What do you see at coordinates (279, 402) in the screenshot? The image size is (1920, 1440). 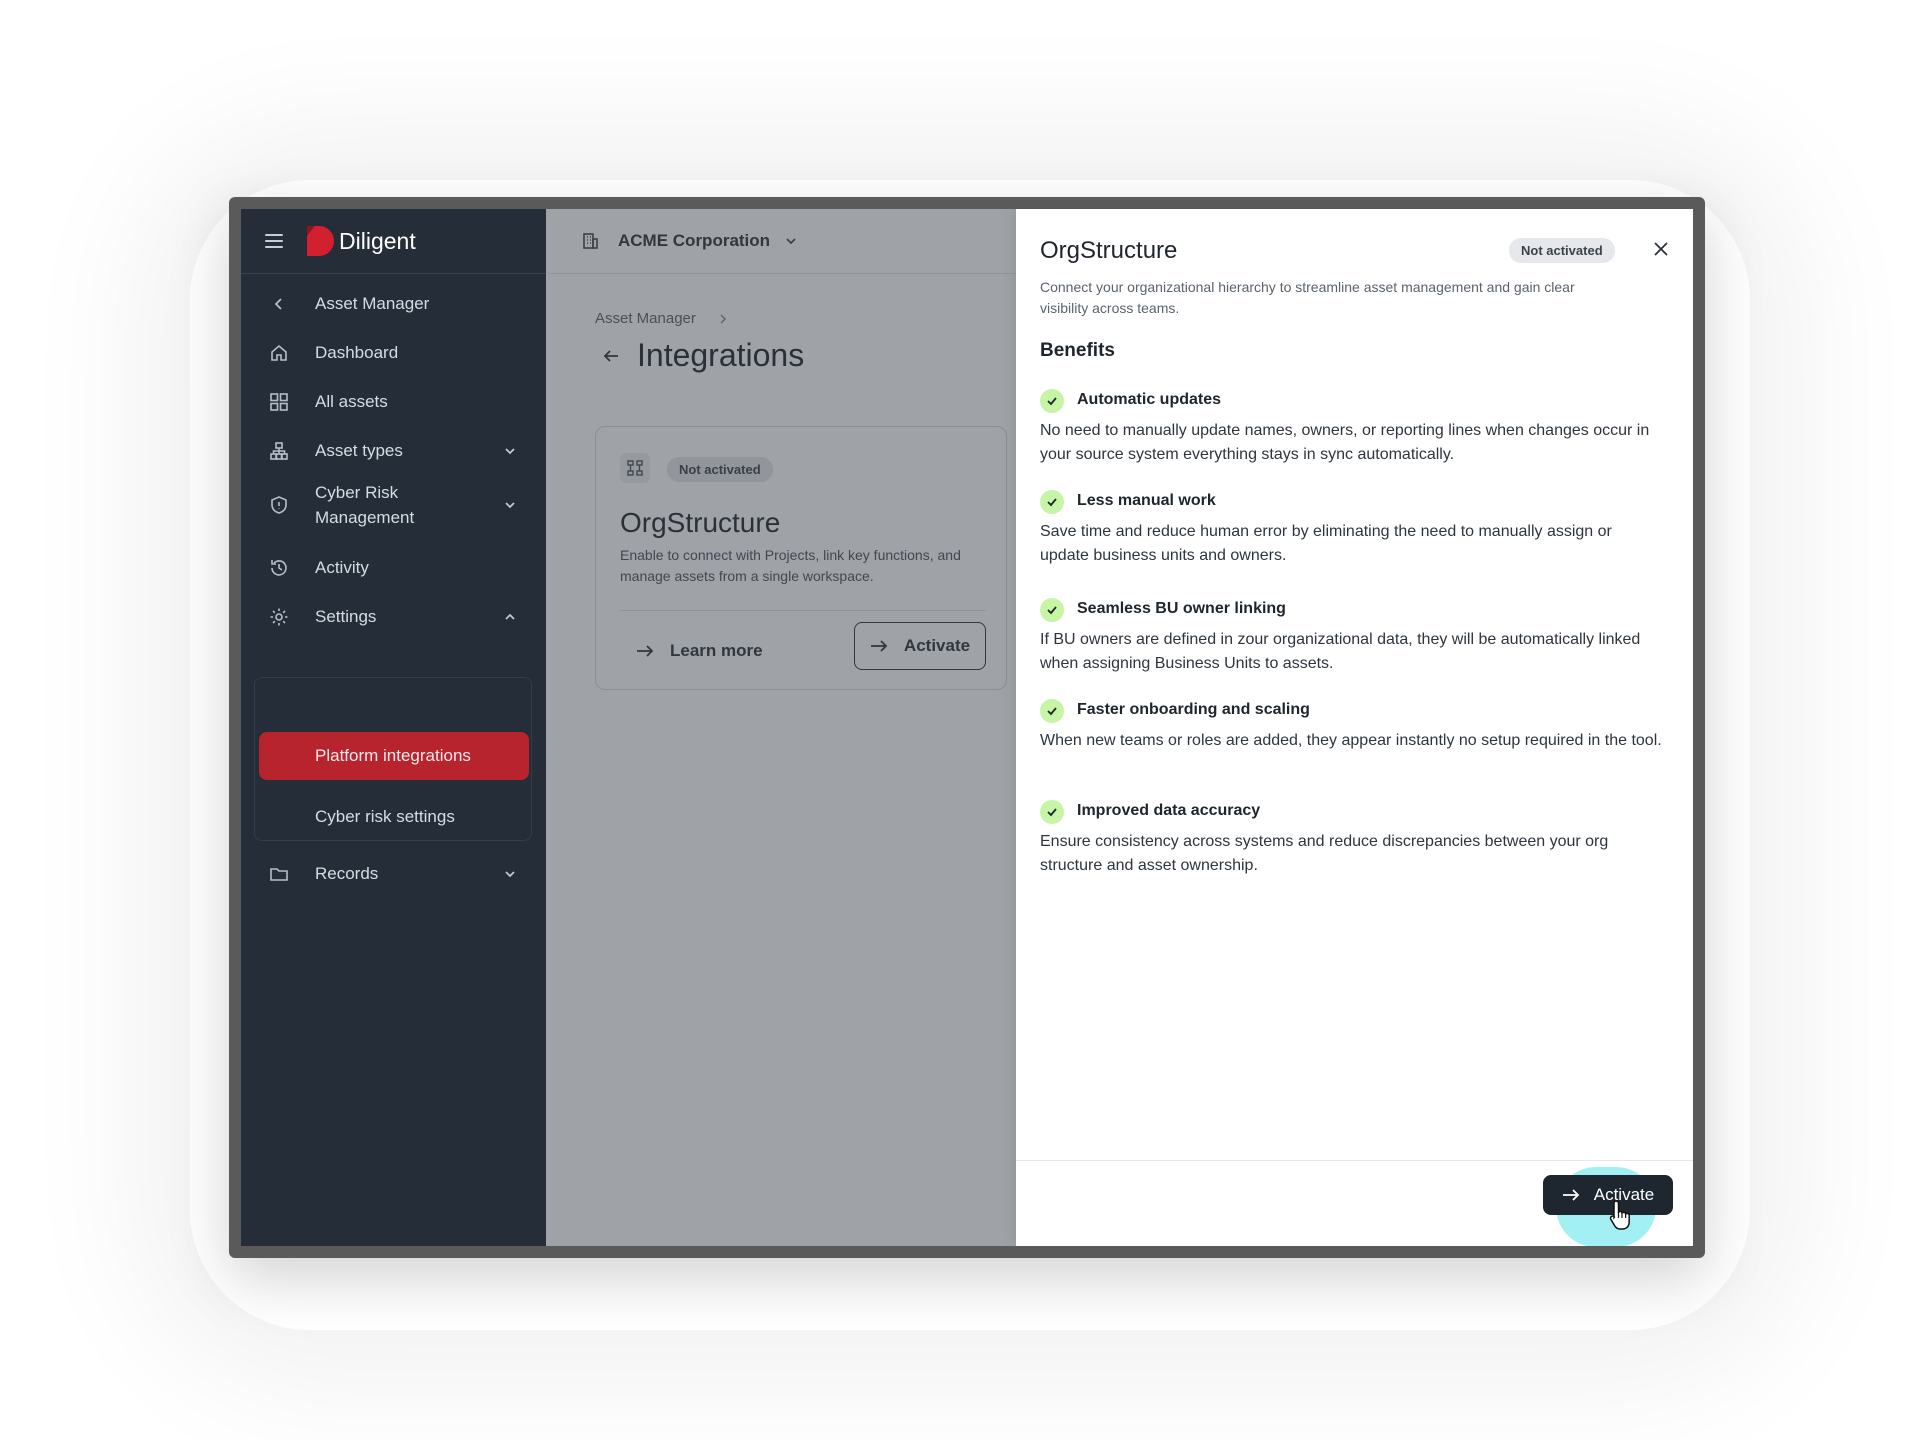 I see `grid-icon` at bounding box center [279, 402].